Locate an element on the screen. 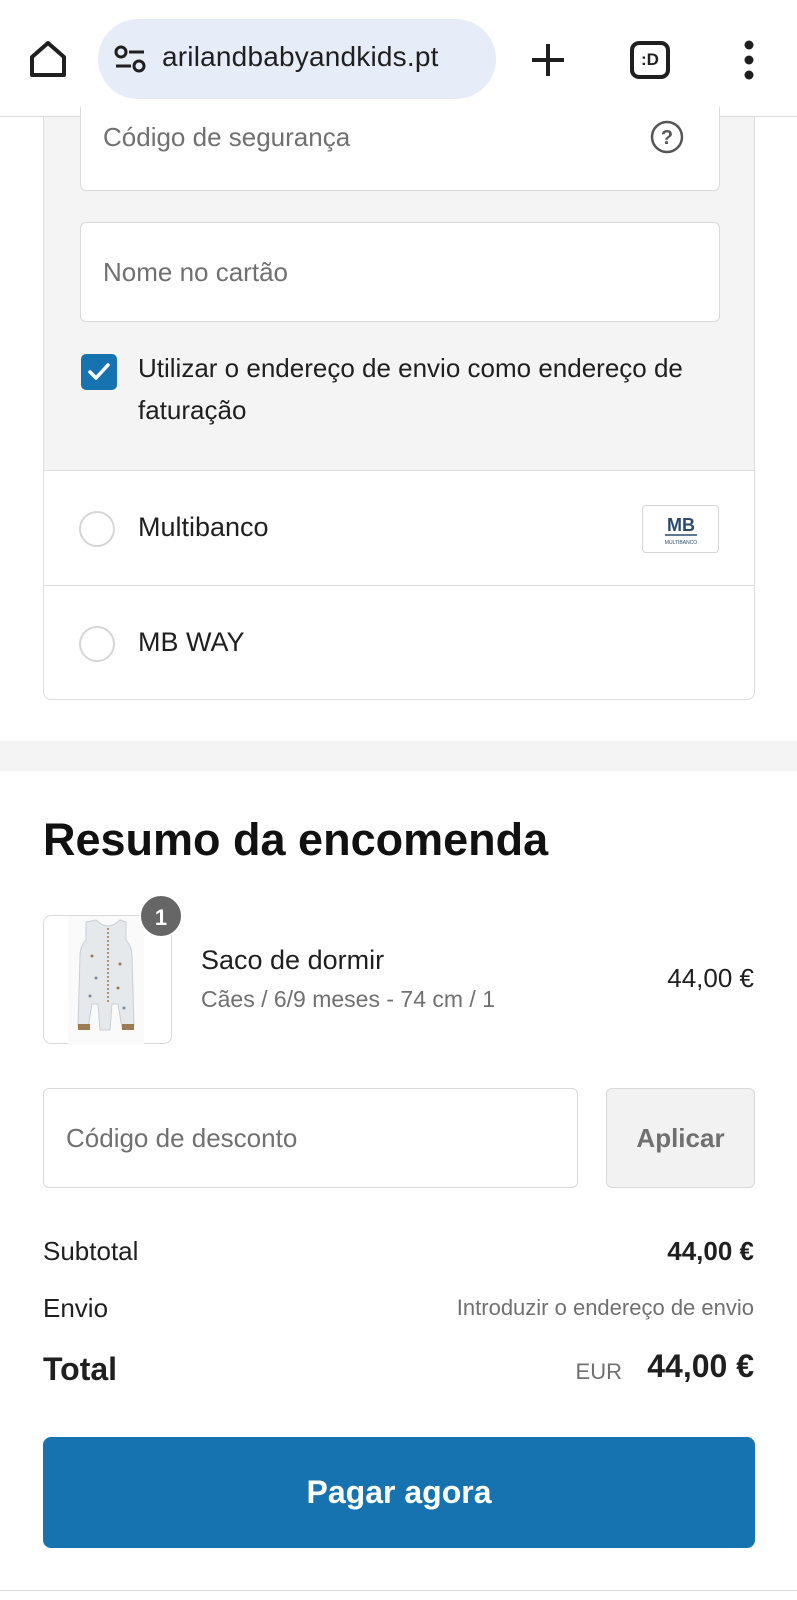 This screenshot has width=797, height=1600. security-code-input is located at coordinates (400, 137).